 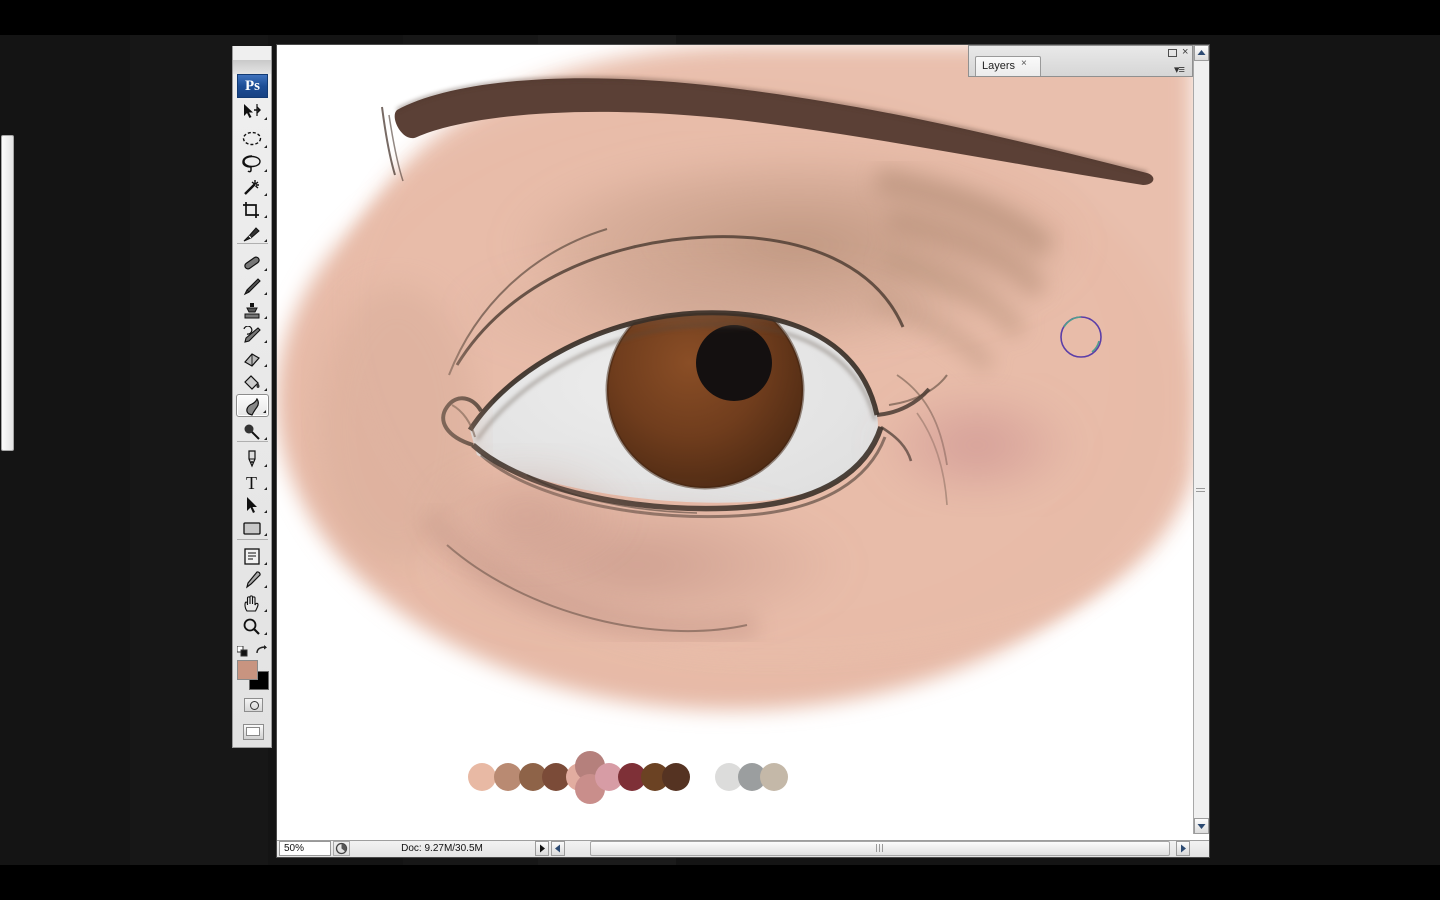 I want to click on hand-tool, so click(x=252, y=603).